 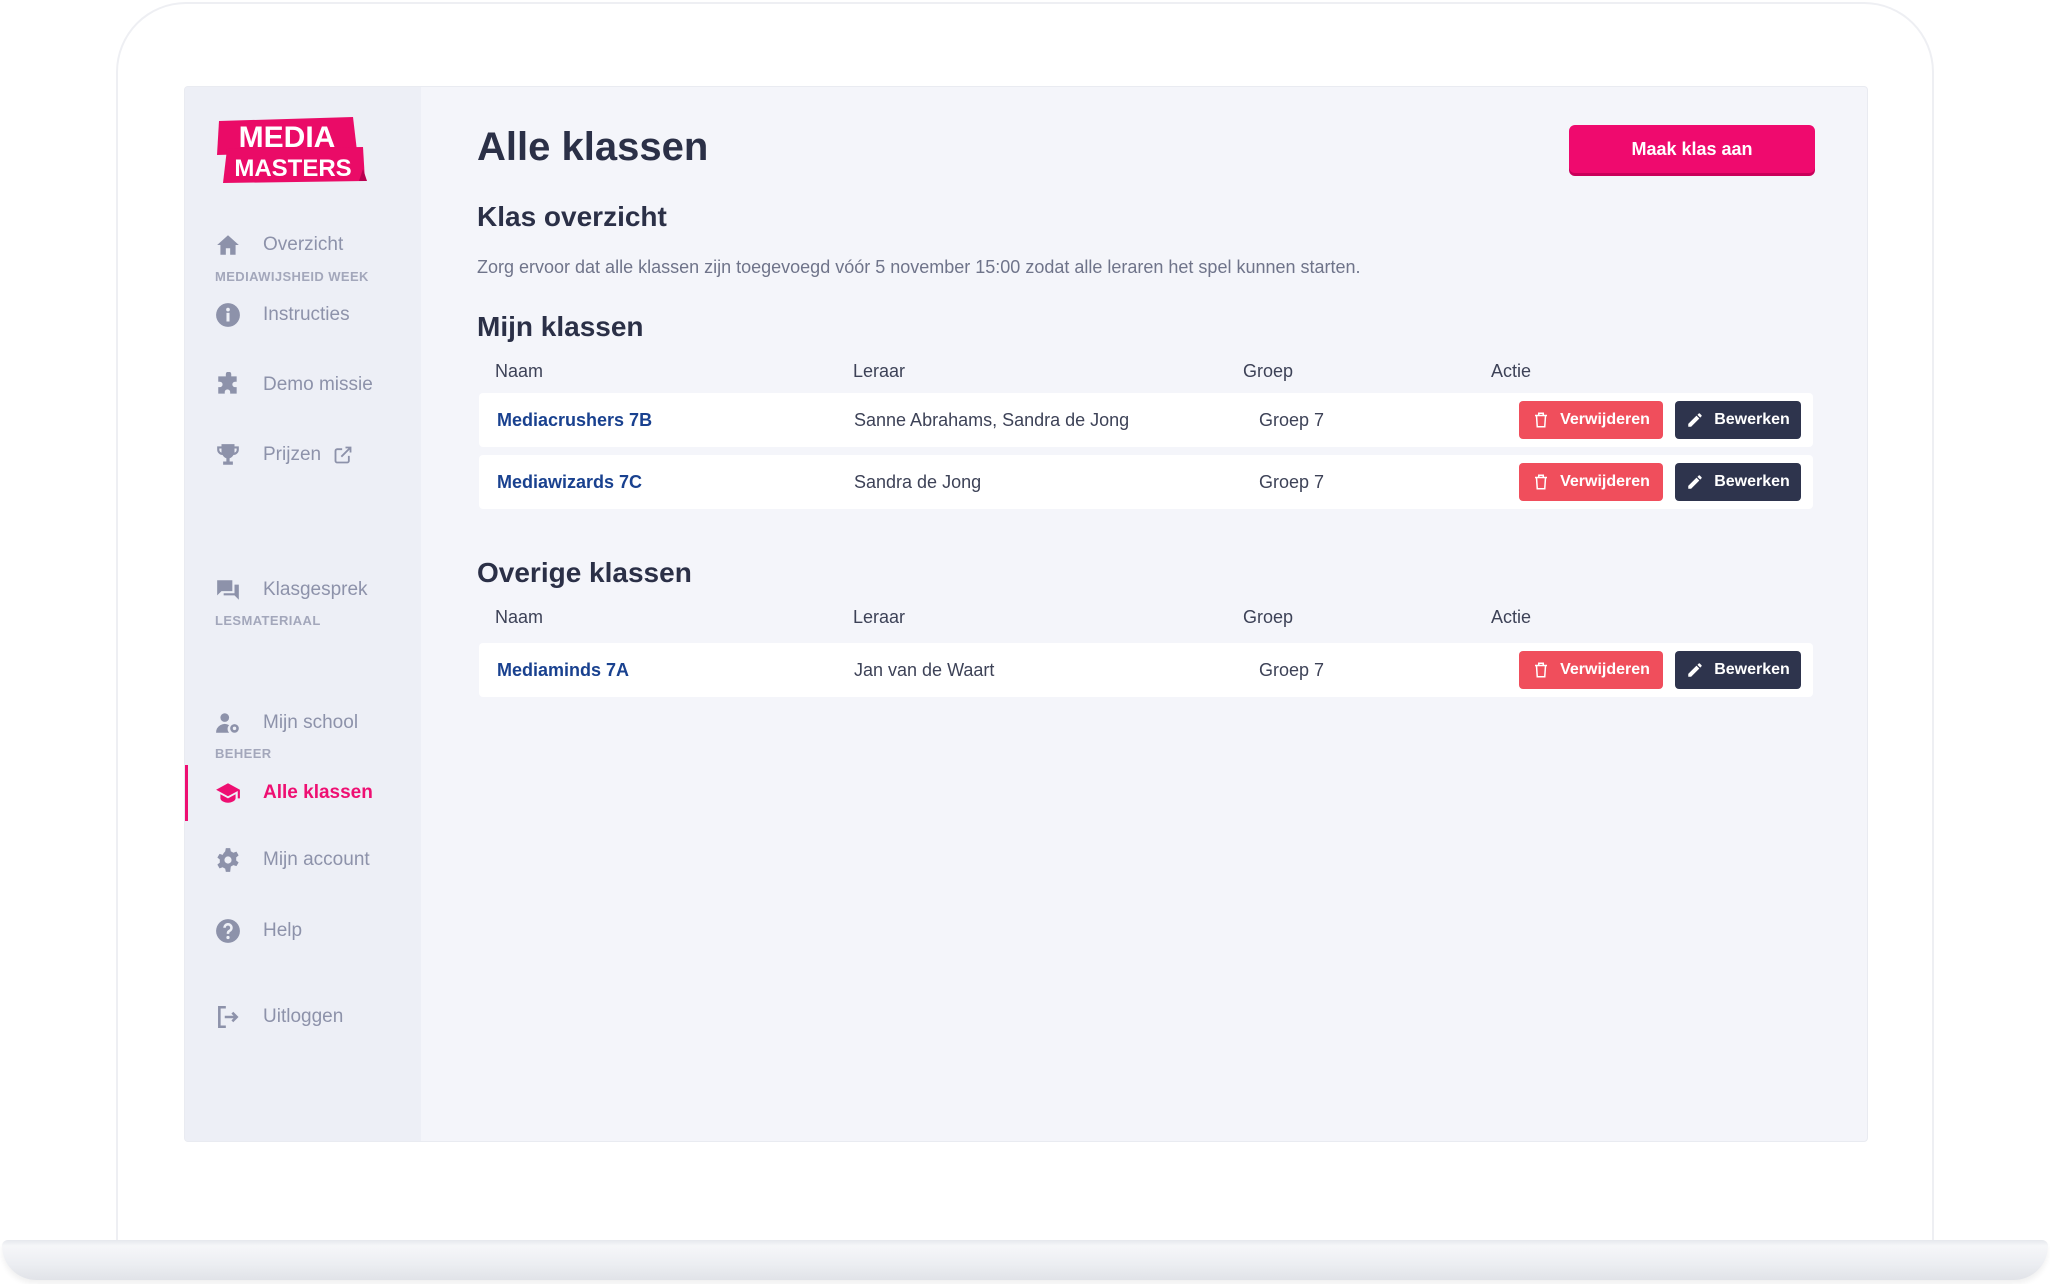 I want to click on media-masters-logo: MEDIA MASTERS, so click(x=290, y=150).